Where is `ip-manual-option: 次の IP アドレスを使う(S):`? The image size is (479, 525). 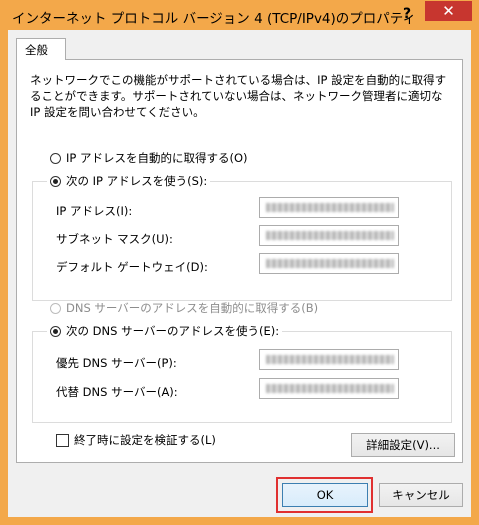 ip-manual-option: 次の IP アドレスを使う(S): is located at coordinates (129, 181).